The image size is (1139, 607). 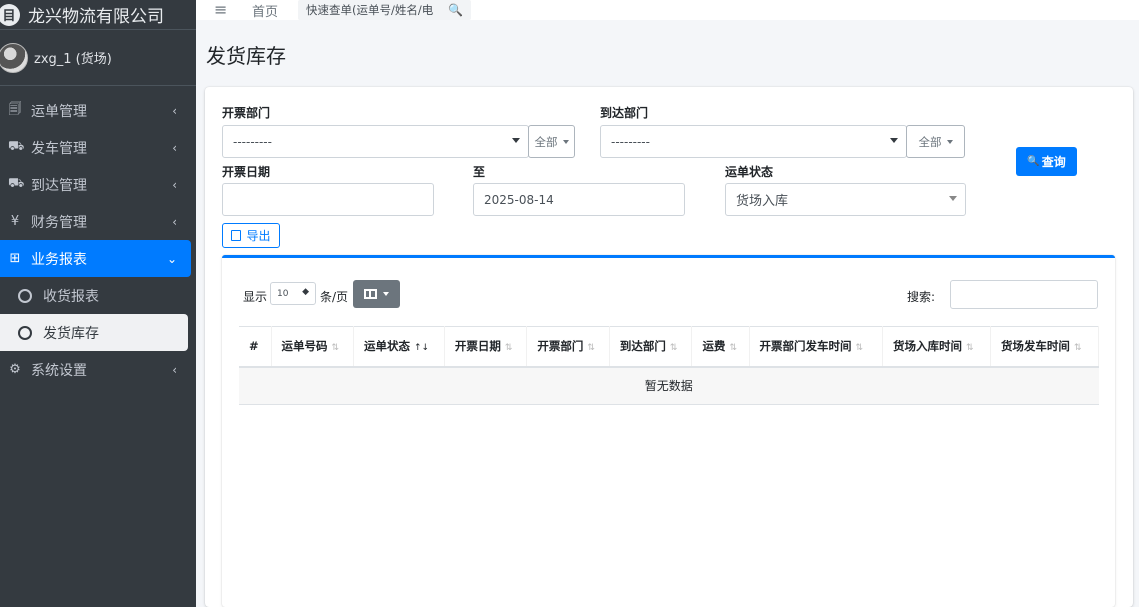 What do you see at coordinates (95, 258) in the screenshot?
I see `sidebar-item-reports: ⊞ 业务报表 ⌄` at bounding box center [95, 258].